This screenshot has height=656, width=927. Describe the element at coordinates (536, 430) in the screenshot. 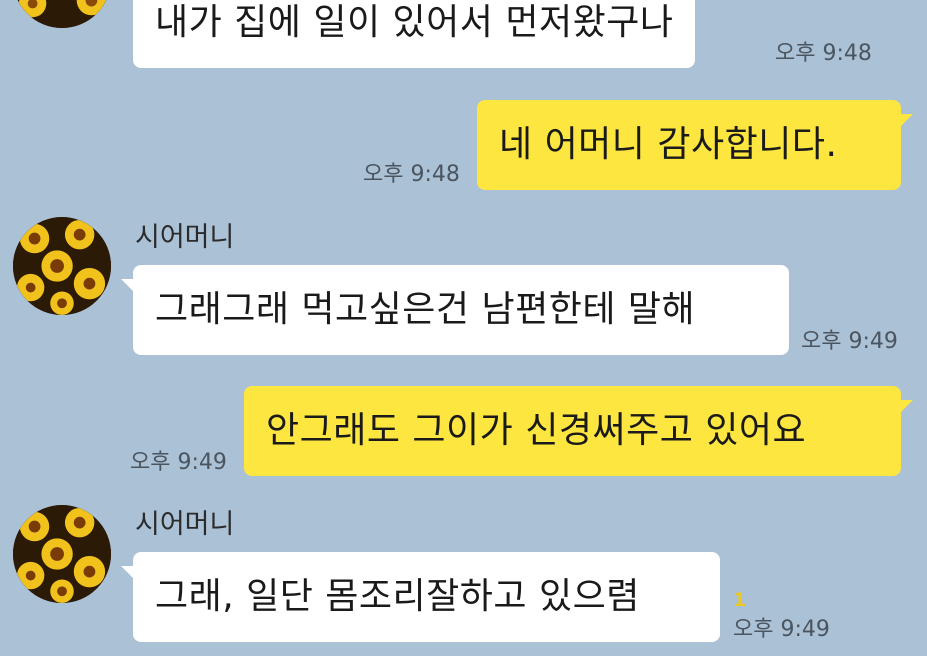

I see `message-text: 안그래도 그이가 신경써주고 있어요` at that location.